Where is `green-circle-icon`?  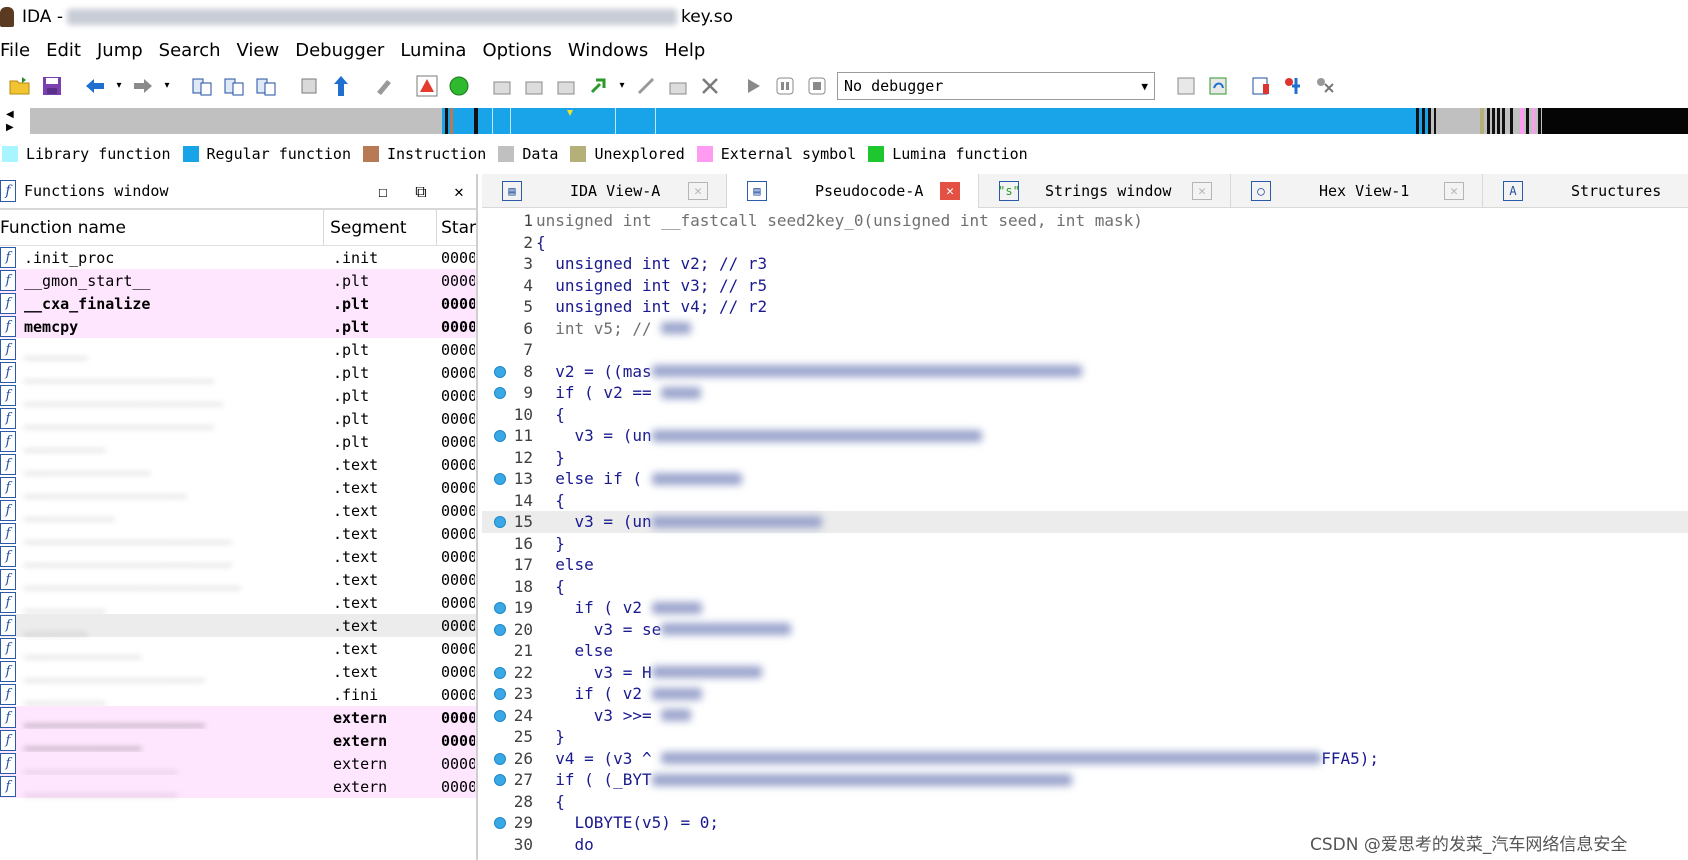 green-circle-icon is located at coordinates (459, 86).